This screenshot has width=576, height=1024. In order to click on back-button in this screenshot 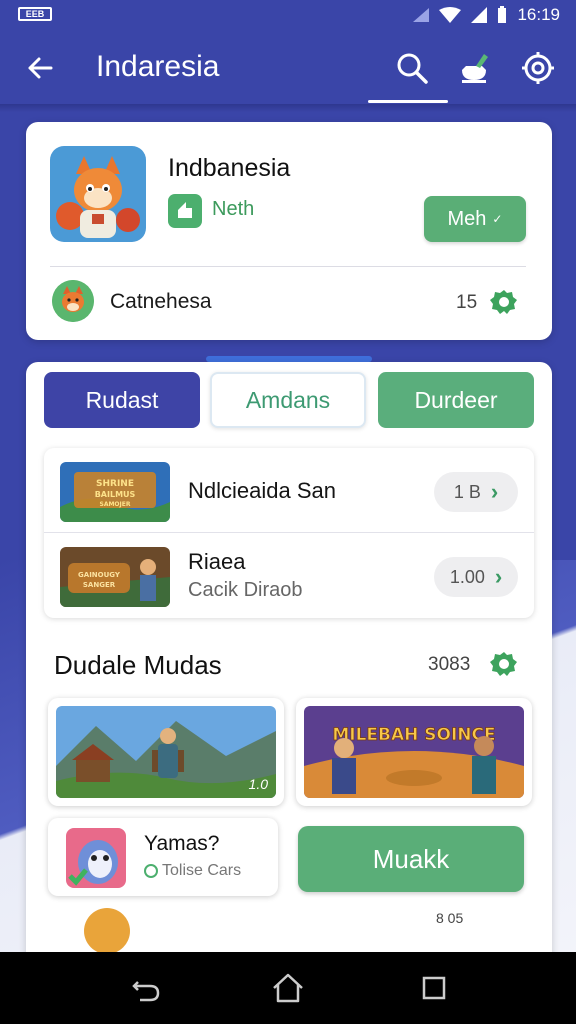, I will do `click(40, 68)`.